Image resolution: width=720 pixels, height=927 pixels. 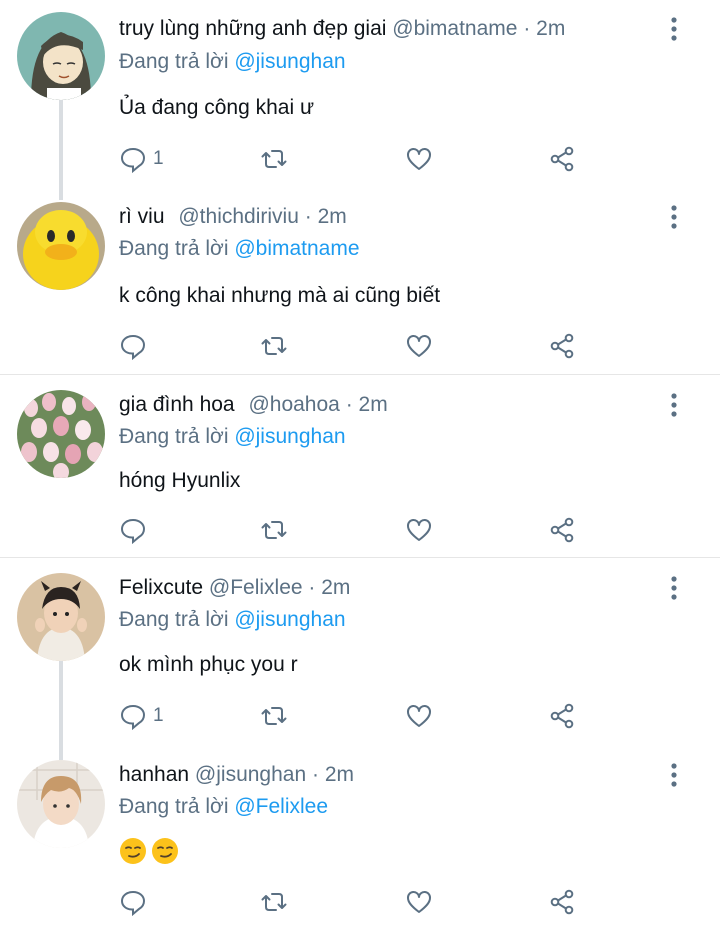 I want to click on author-name: rì viu, so click(x=142, y=216).